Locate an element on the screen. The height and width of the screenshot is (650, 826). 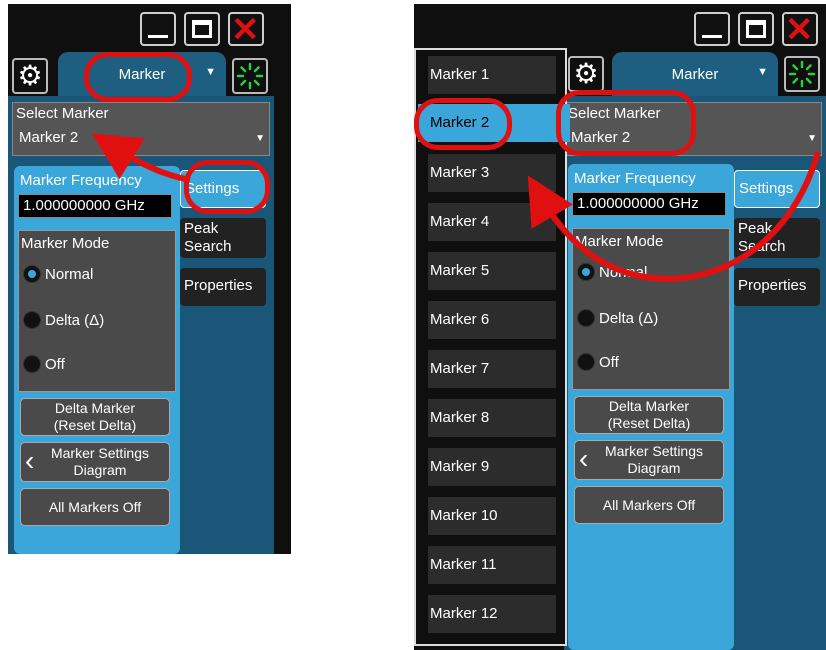
marker-list-item-11: Marker 11 is located at coordinates (492, 565).